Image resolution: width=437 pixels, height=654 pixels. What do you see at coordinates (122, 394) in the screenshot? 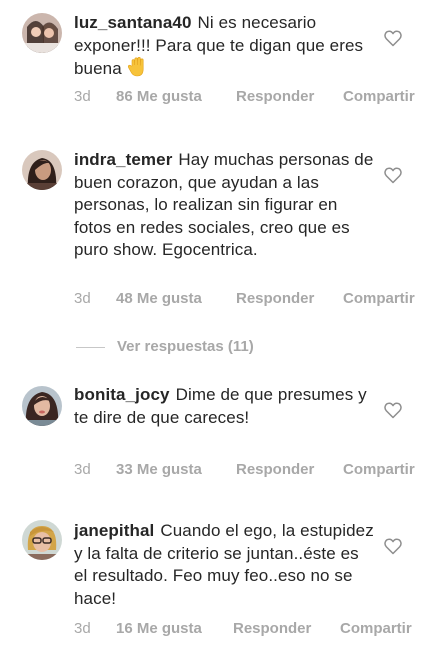
I see `comment-username: bonita_jocy` at bounding box center [122, 394].